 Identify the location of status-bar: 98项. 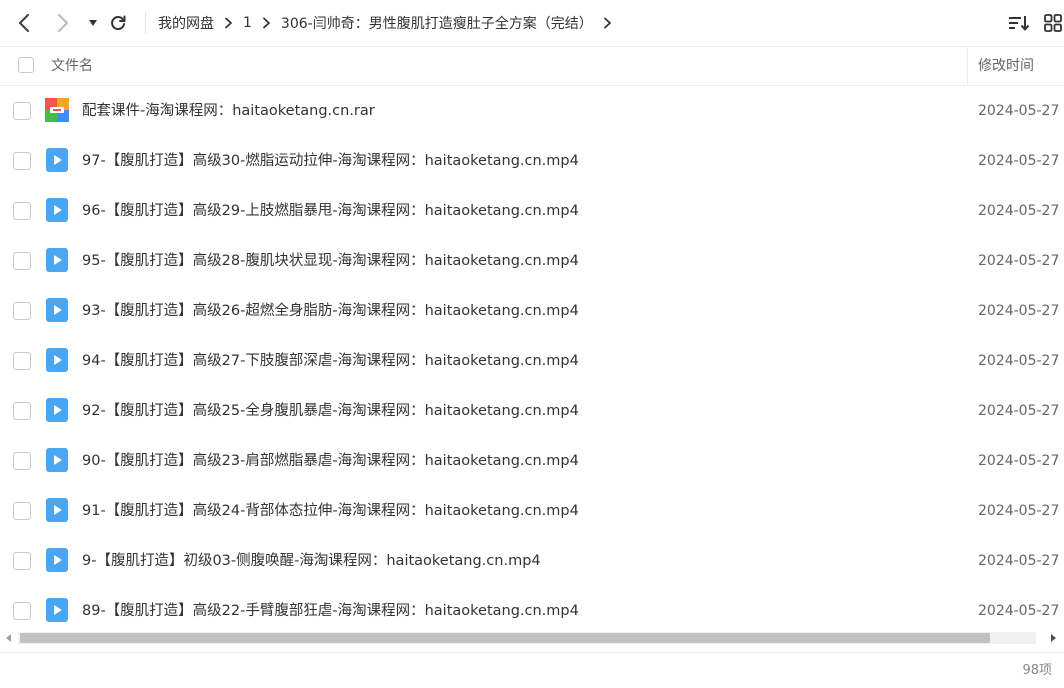
(532, 670).